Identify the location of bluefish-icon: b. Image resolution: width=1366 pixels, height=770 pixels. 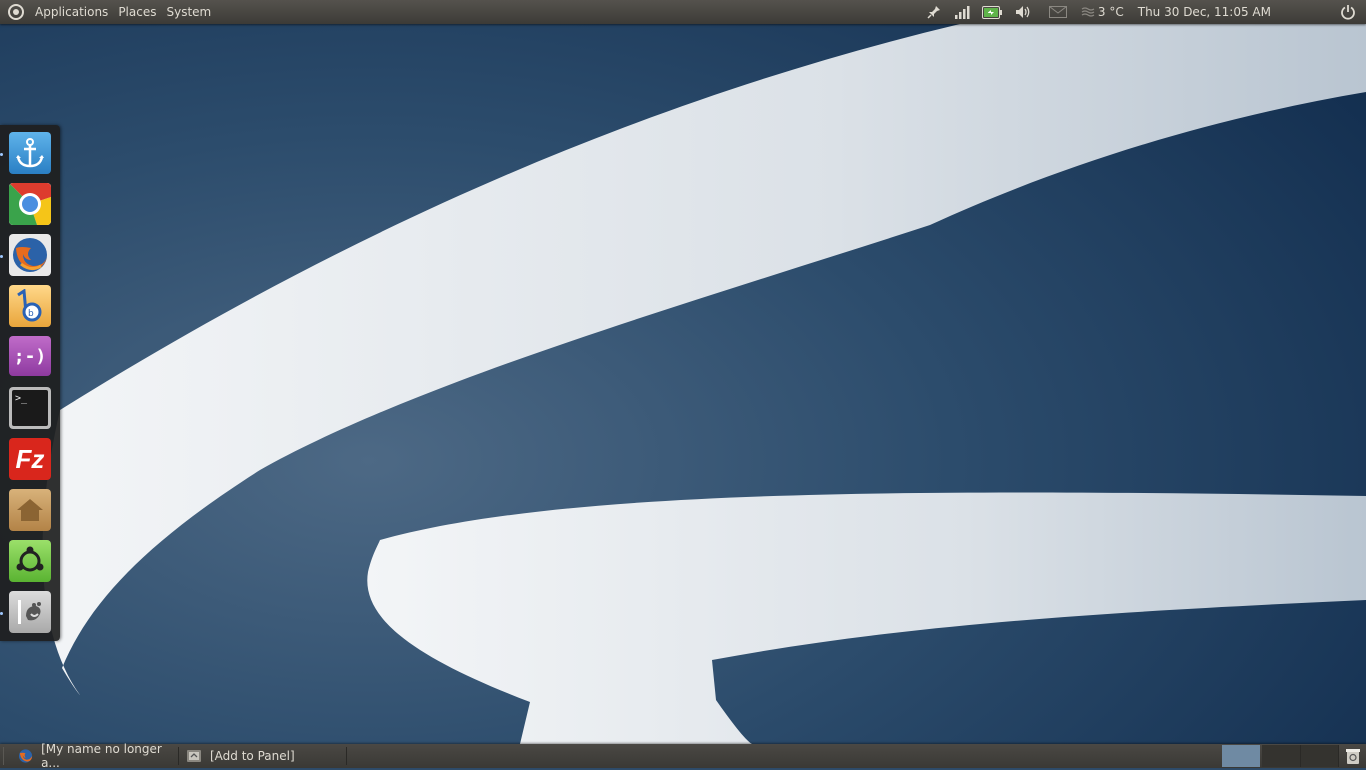
(29, 305).